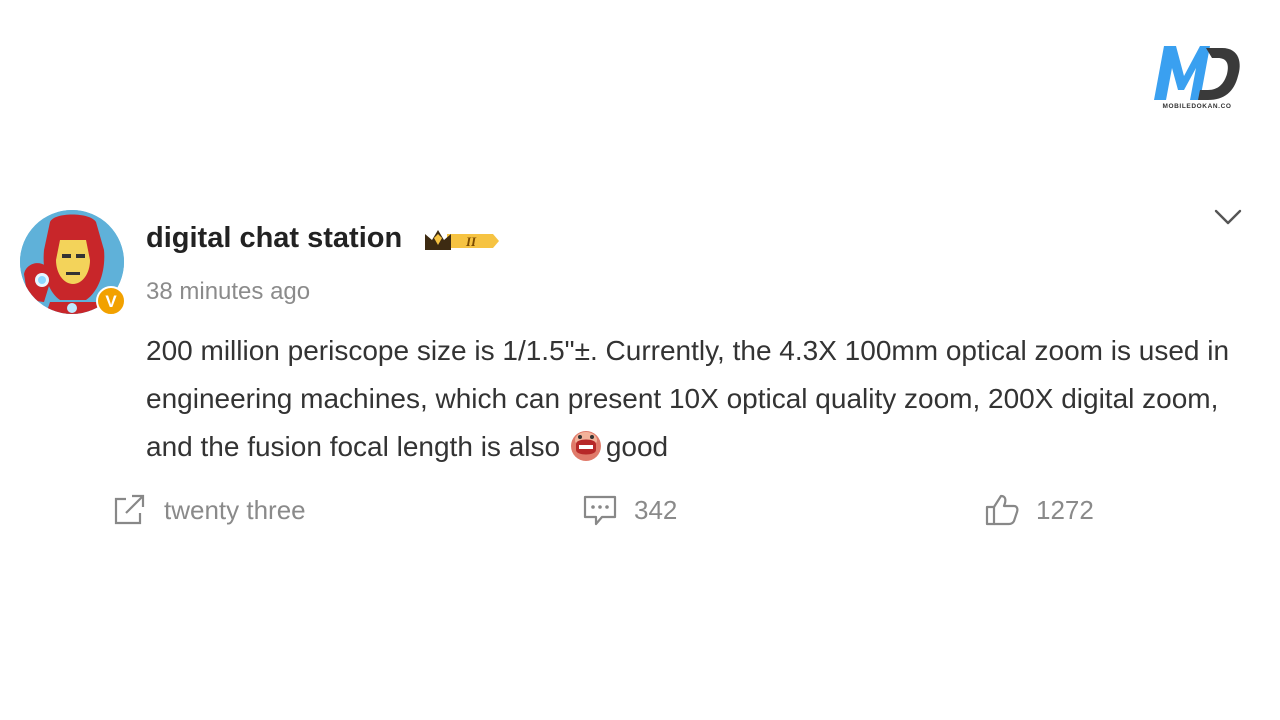  Describe the element at coordinates (471, 241) in the screenshot. I see `member-level-text: II` at that location.